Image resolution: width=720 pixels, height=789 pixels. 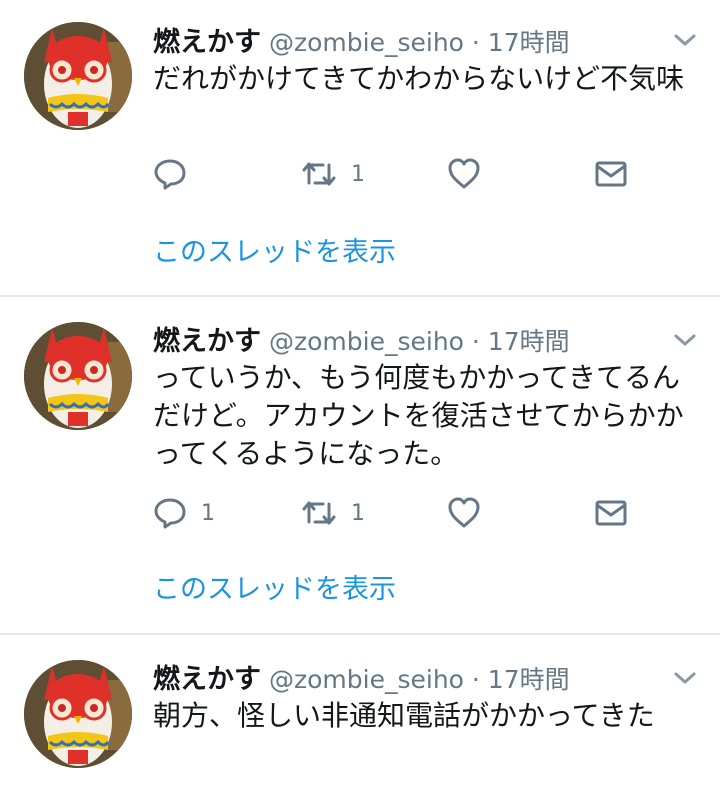 I want to click on tweet-actions: 1 1, so click(x=403, y=513).